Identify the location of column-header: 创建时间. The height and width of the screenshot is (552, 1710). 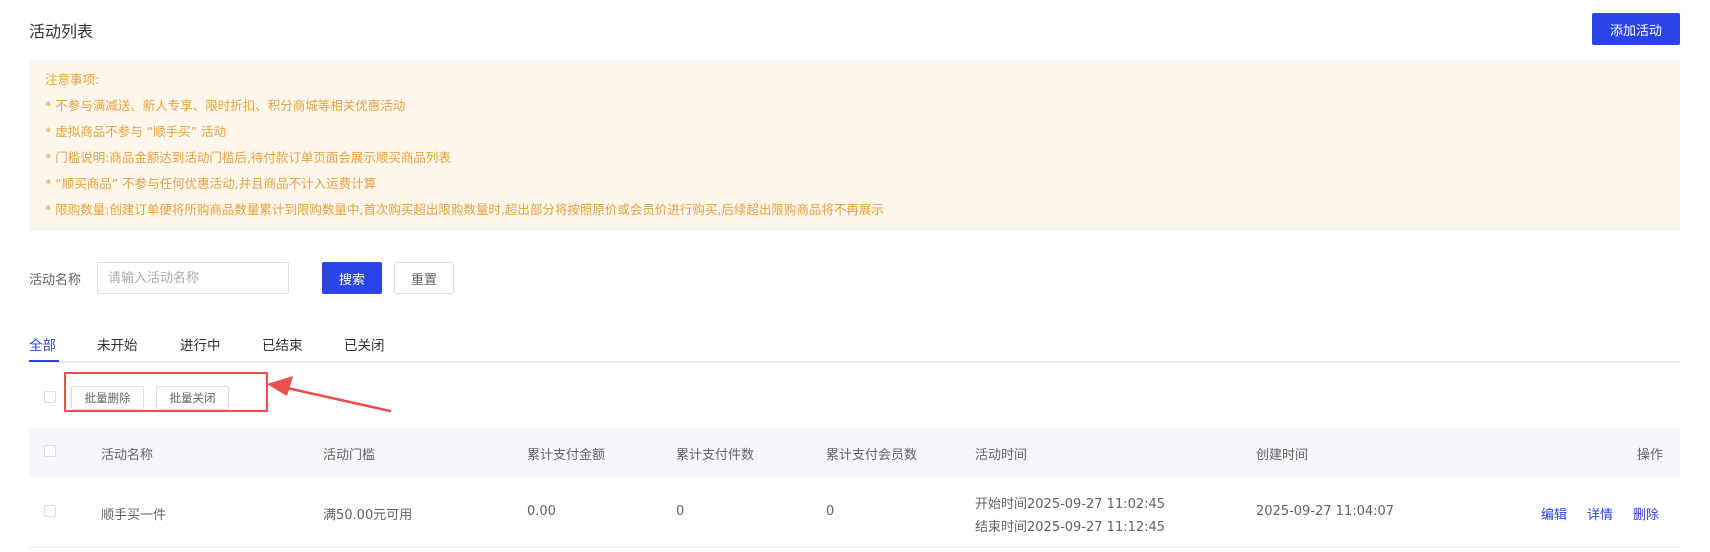
(1282, 455).